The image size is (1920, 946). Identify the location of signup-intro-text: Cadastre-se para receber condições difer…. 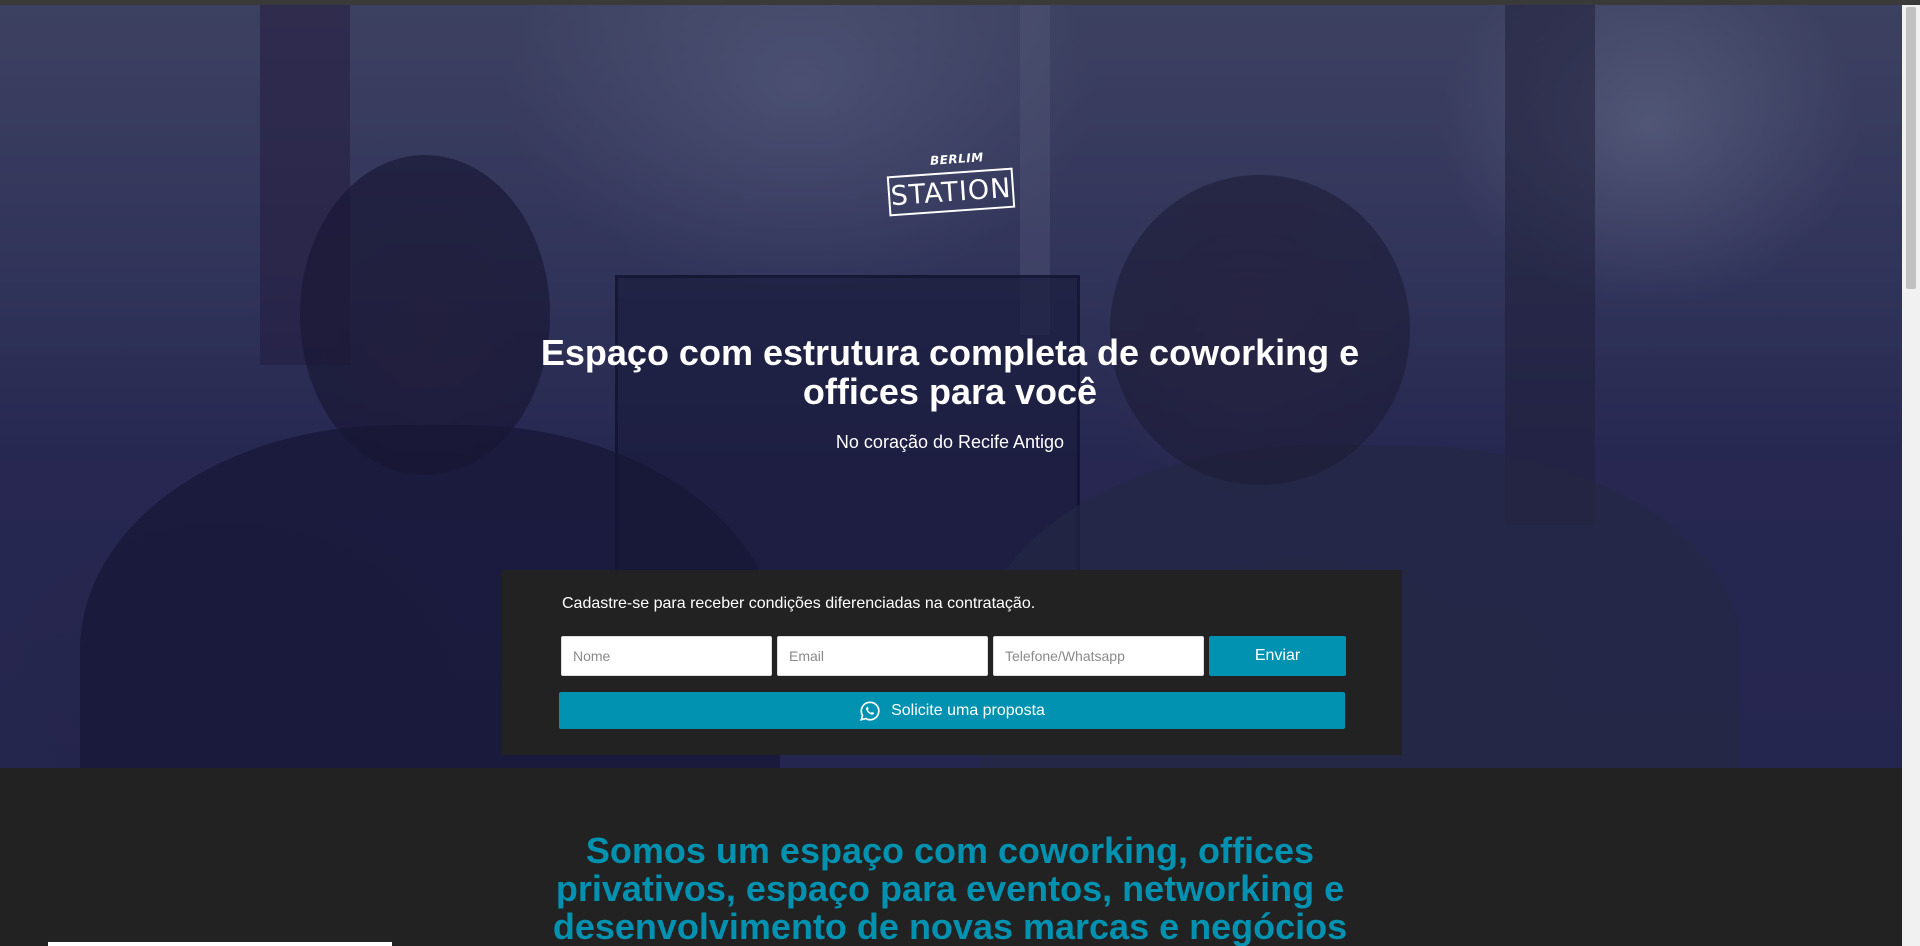
(799, 603).